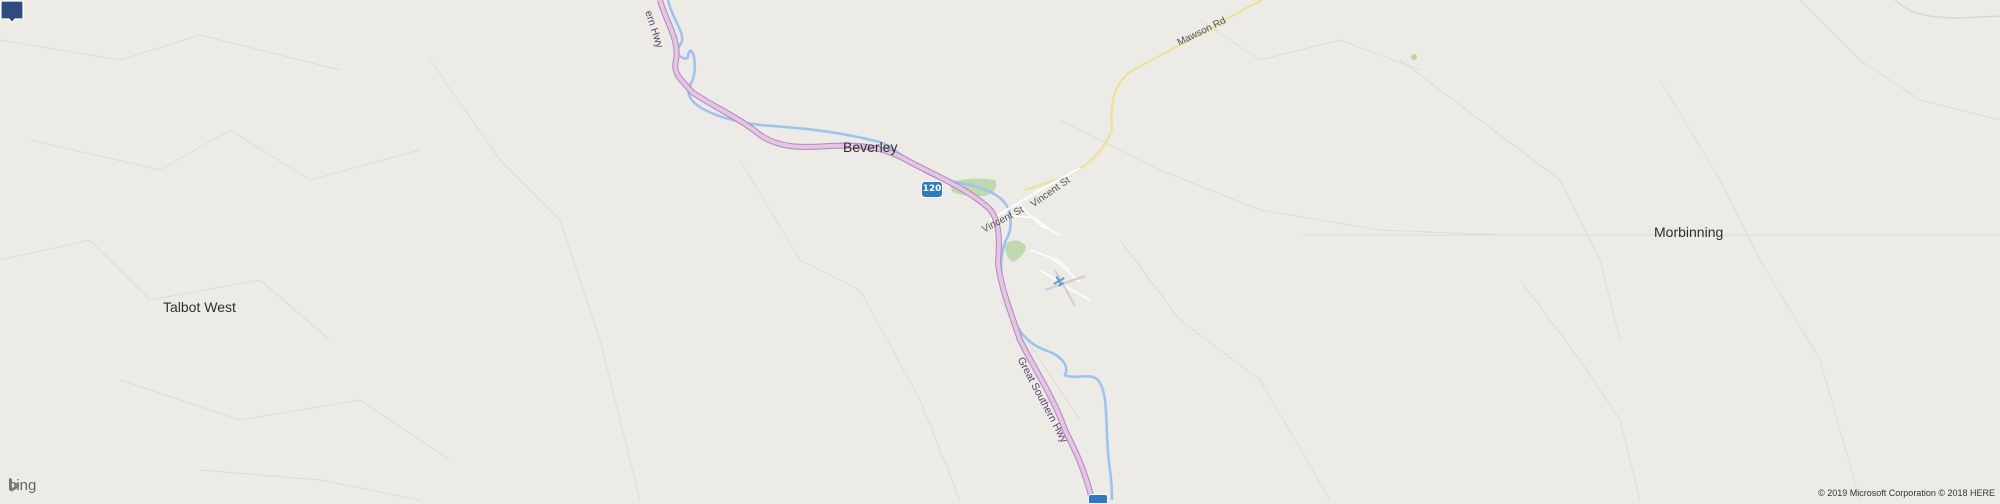 This screenshot has height=504, width=2000. What do you see at coordinates (1906, 493) in the screenshot?
I see `map-copyright: © 2019 Microsoft Corporation © 2018 HERE` at bounding box center [1906, 493].